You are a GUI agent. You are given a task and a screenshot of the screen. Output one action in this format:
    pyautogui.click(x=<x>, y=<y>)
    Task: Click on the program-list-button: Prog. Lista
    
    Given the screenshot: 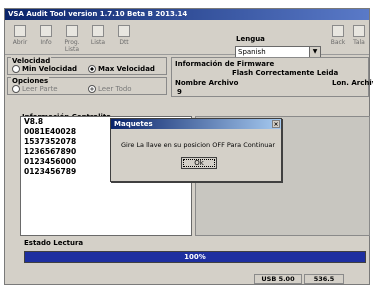 What is the action you would take?
    pyautogui.click(x=72, y=38)
    